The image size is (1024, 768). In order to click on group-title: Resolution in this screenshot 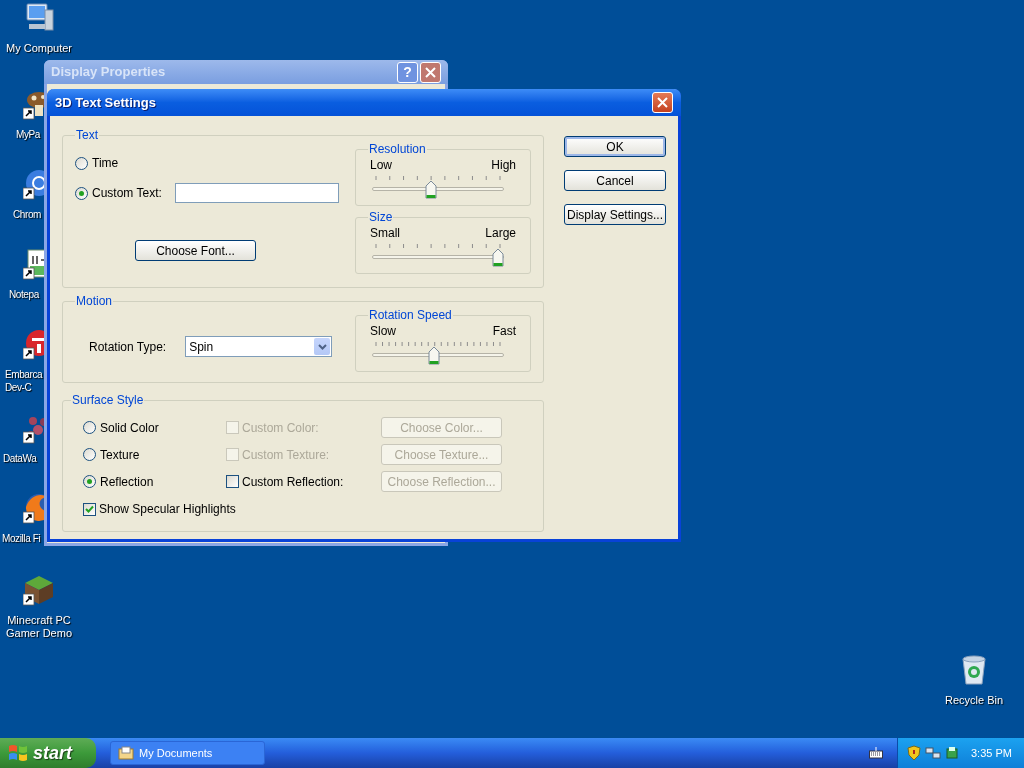, I will do `click(397, 149)`.